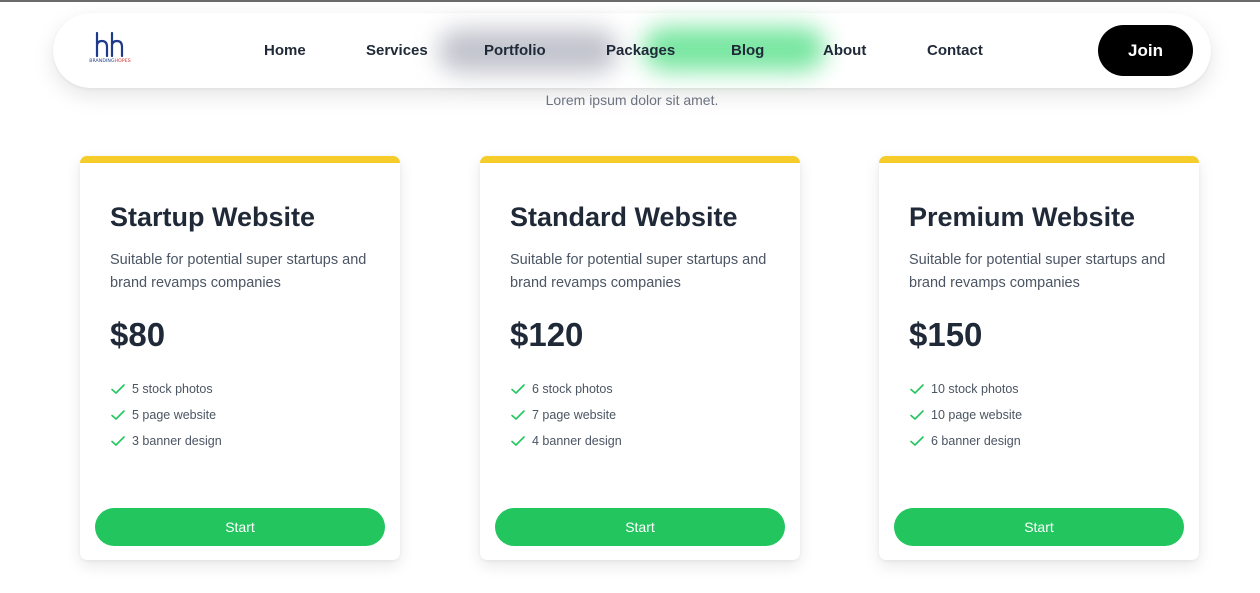  I want to click on section-subtitle: Lorem ipsum dolor sit amet., so click(632, 100).